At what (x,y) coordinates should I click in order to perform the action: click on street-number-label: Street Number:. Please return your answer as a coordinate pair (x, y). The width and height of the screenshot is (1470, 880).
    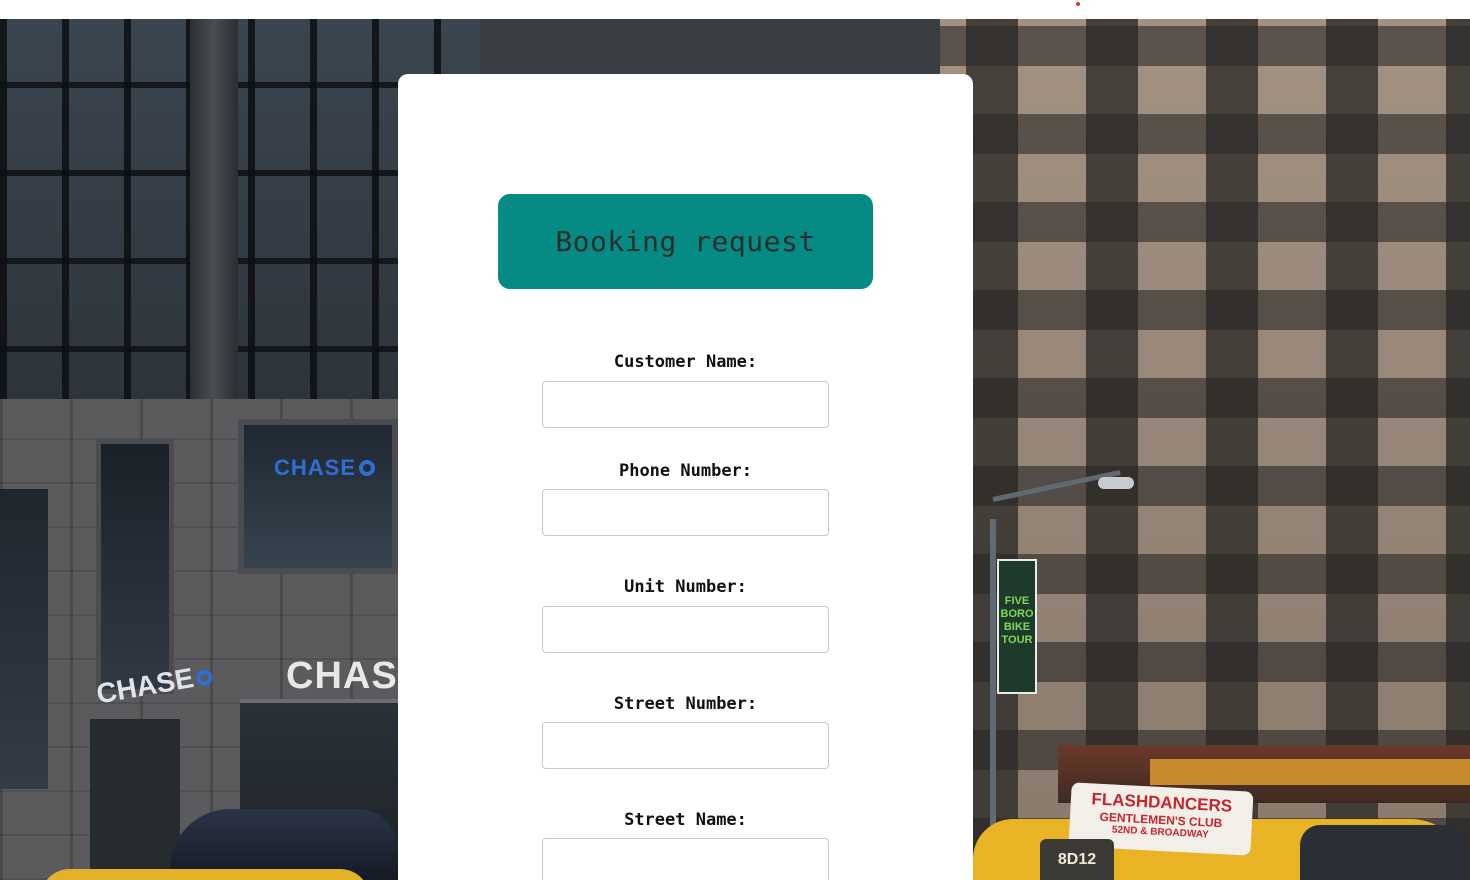
    Looking at the image, I should click on (685, 704).